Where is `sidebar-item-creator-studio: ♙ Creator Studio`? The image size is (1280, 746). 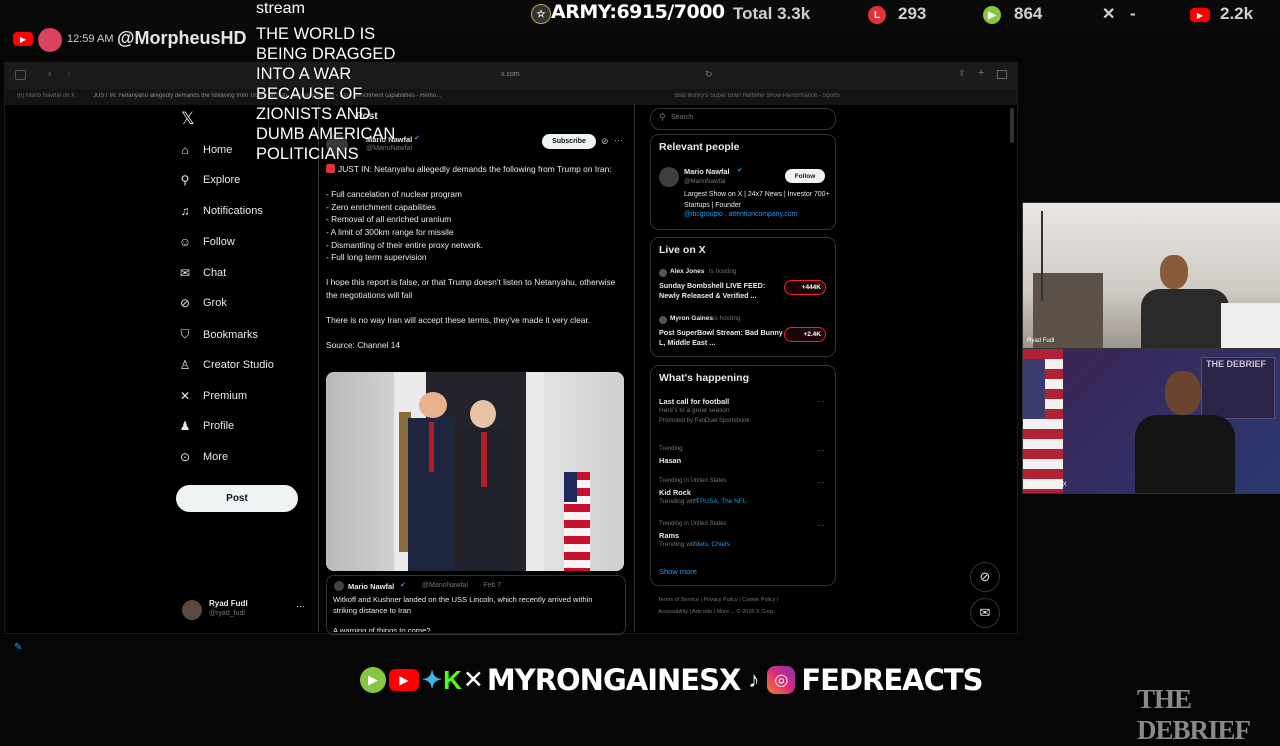
sidebar-item-creator-studio: ♙ Creator Studio is located at coordinates (226, 365).